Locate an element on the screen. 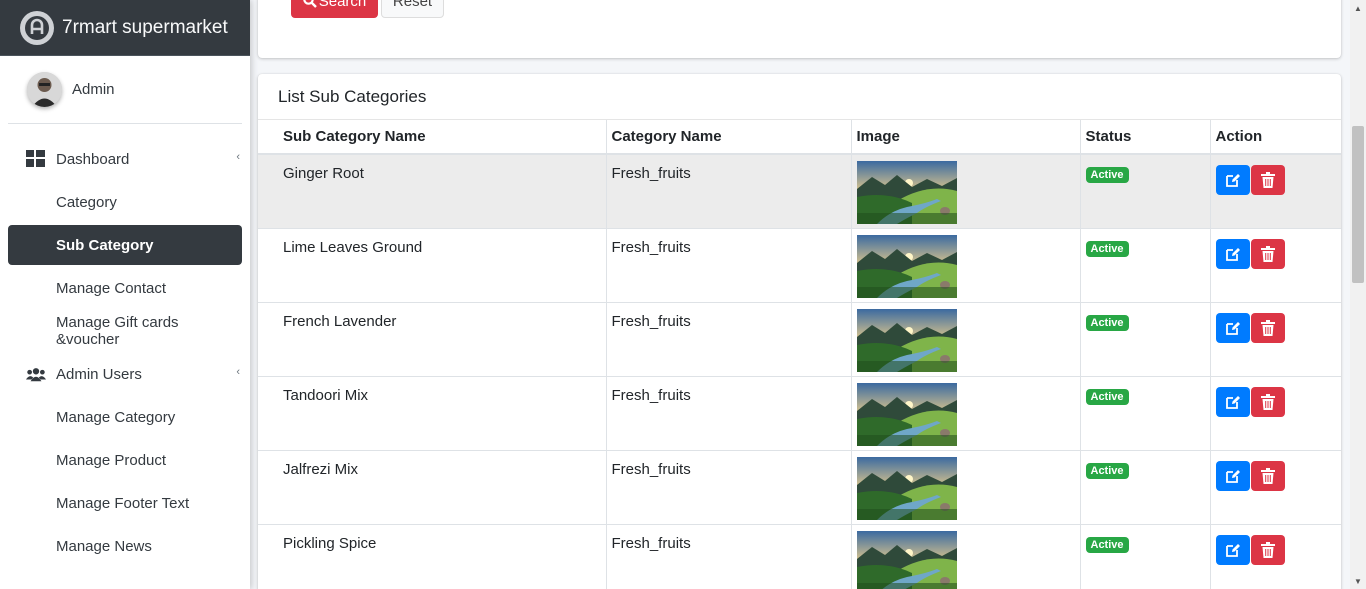 The width and height of the screenshot is (1366, 589). column-header: Sub Category Name is located at coordinates (432, 137).